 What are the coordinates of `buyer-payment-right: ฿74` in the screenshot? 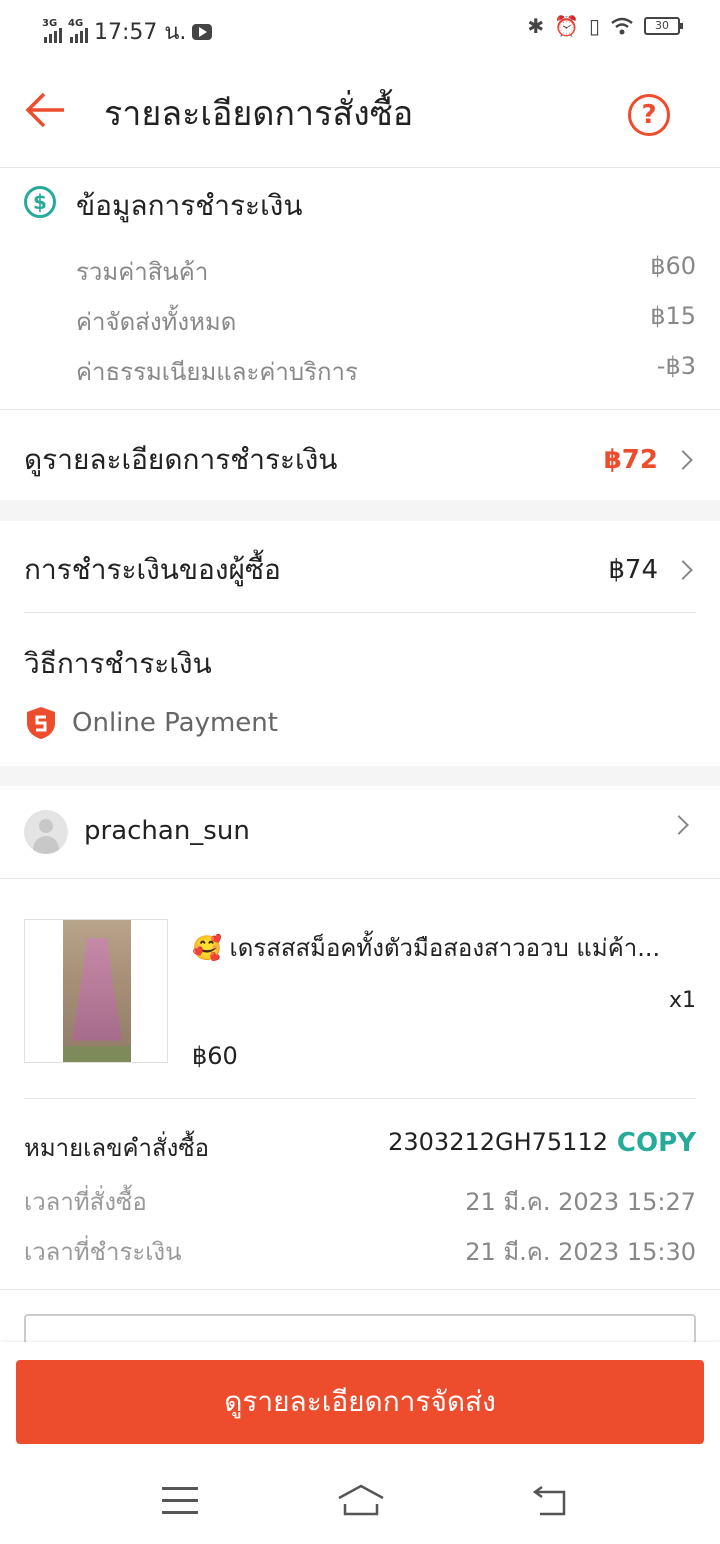 It's located at (652, 570).